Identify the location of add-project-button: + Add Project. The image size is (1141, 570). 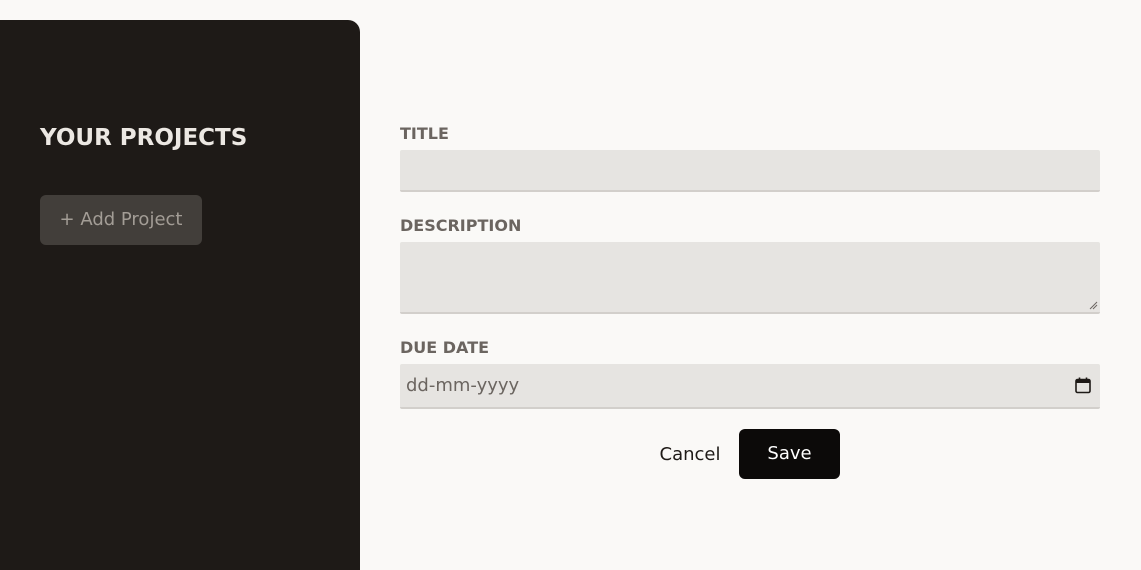
(121, 220).